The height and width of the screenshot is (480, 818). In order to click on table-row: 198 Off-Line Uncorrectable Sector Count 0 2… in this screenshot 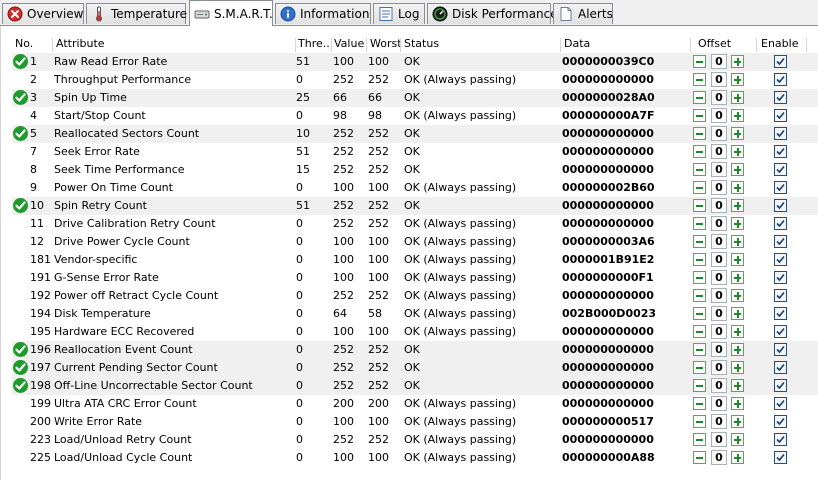, I will do `click(415, 386)`.